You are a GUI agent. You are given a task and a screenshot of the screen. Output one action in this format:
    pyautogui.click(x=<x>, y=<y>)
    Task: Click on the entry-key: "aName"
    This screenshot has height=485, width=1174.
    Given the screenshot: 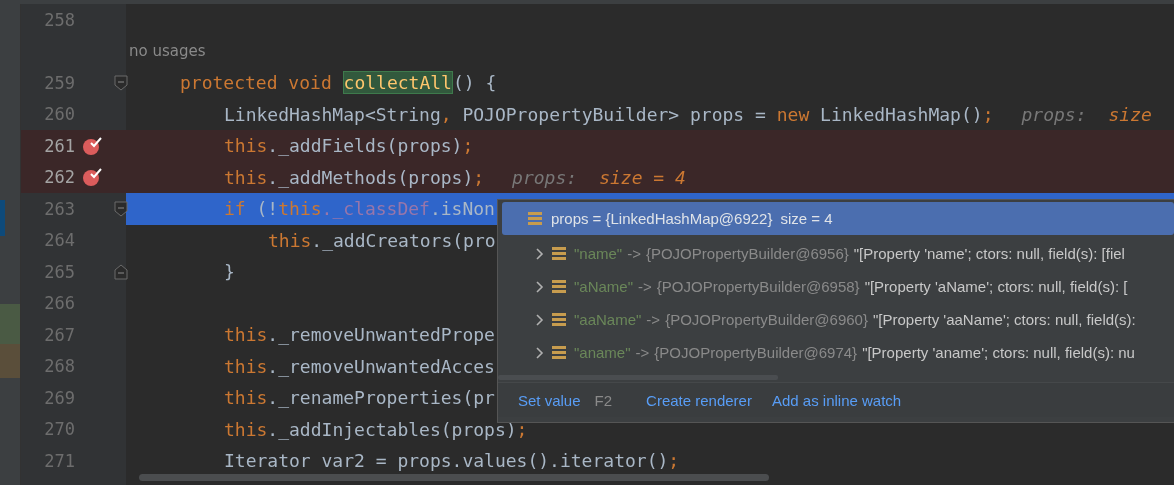 What is the action you would take?
    pyautogui.click(x=603, y=286)
    